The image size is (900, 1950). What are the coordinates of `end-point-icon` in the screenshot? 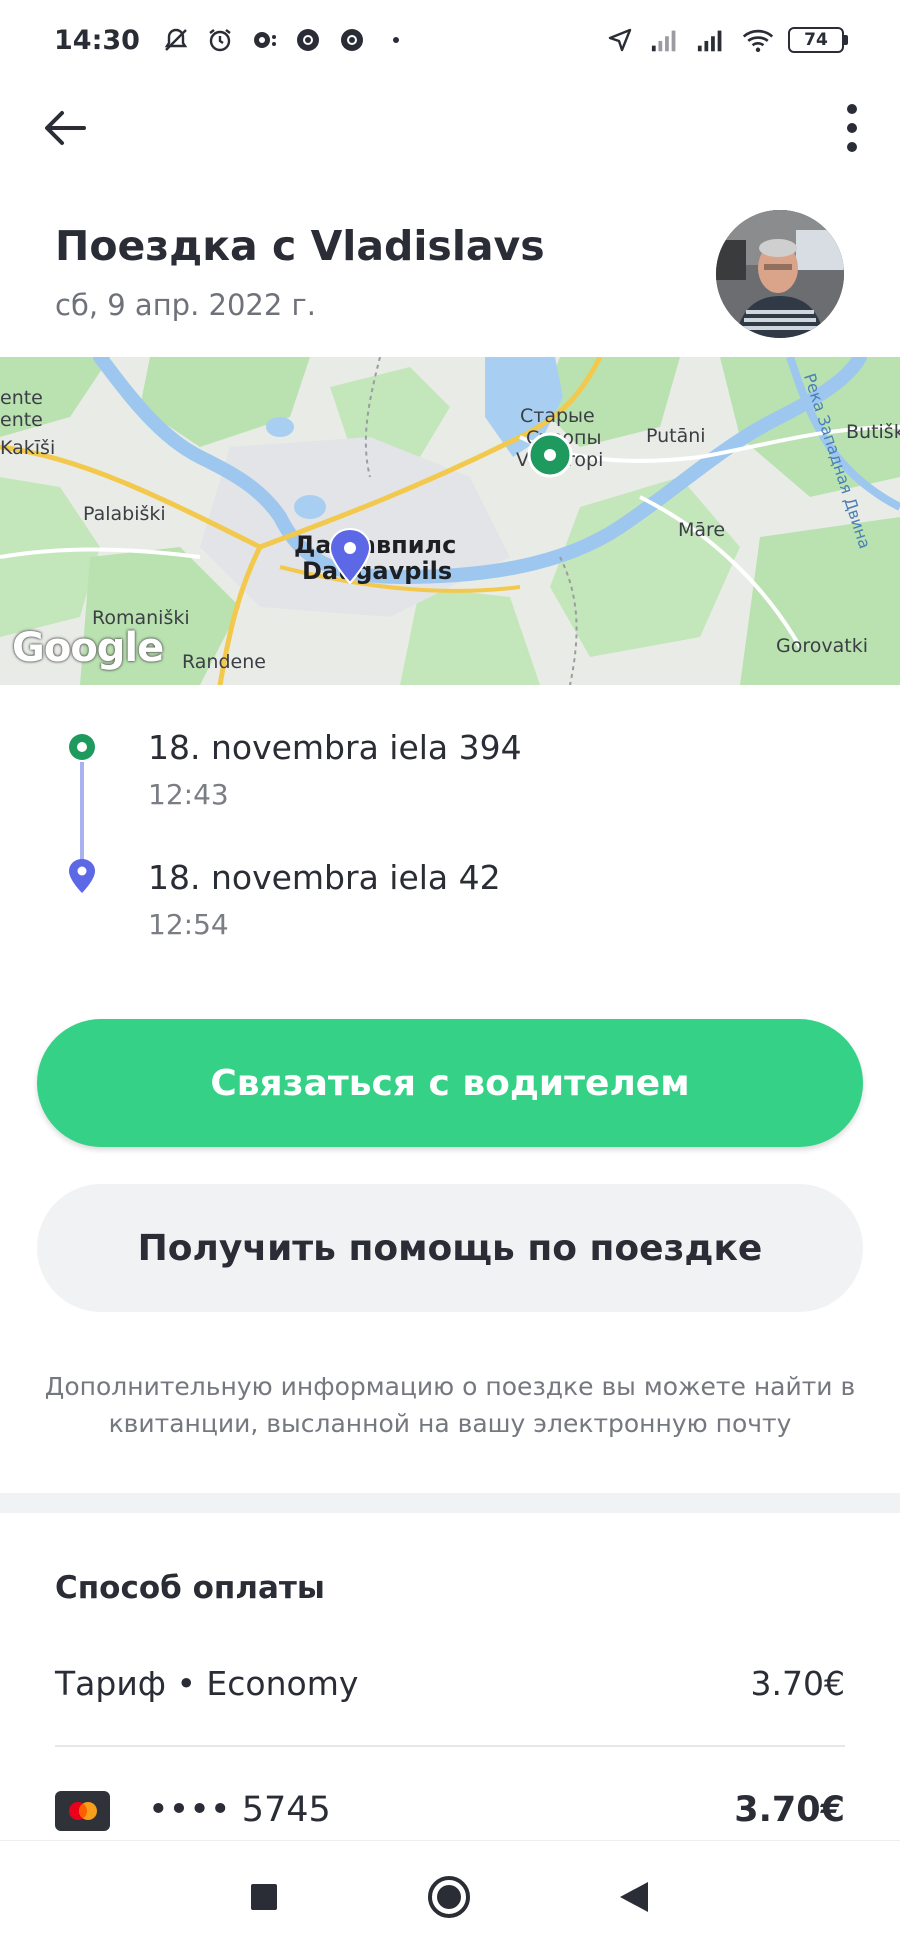 It's located at (82, 876).